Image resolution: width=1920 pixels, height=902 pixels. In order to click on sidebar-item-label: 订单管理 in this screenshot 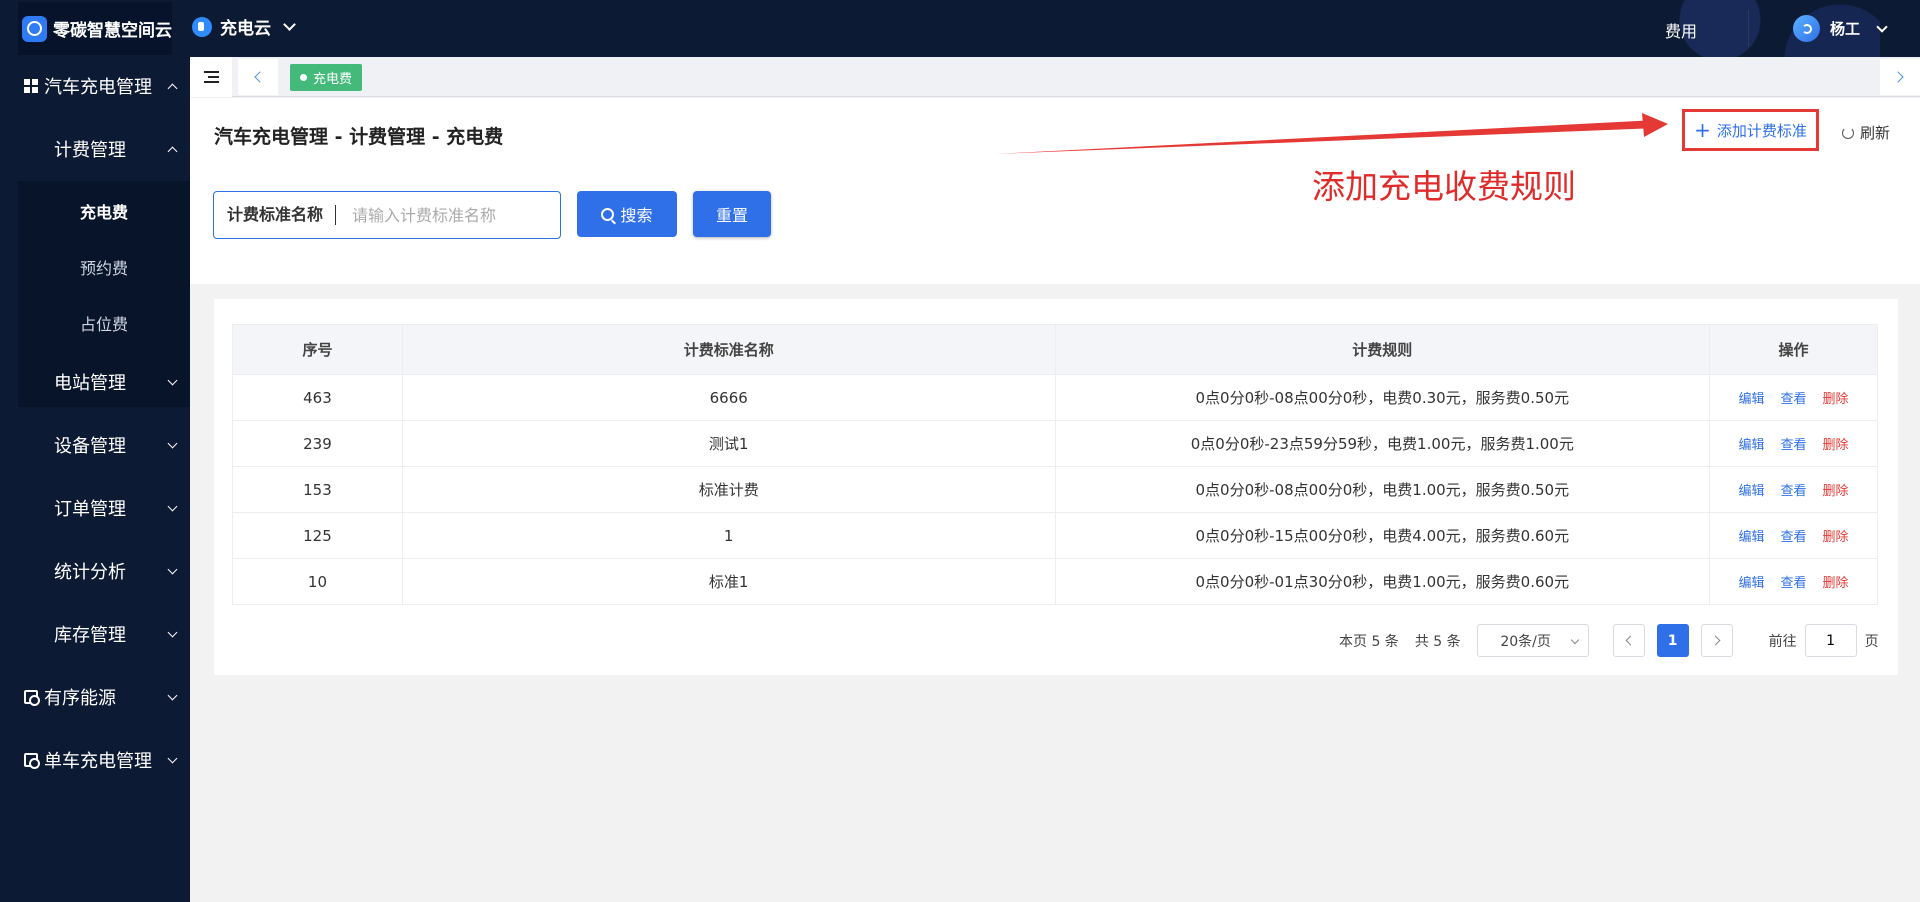, I will do `click(90, 509)`.